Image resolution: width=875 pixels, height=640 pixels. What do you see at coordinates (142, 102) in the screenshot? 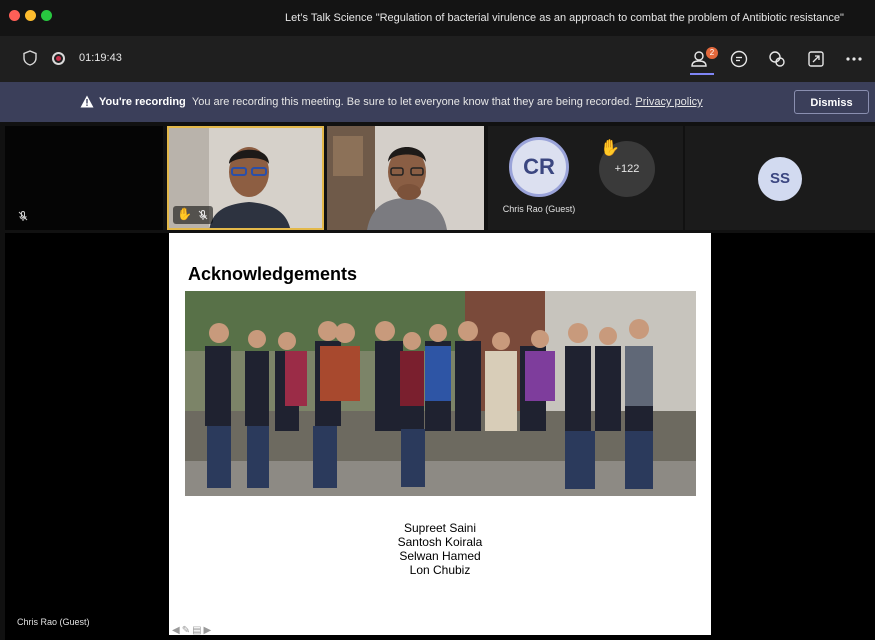
I see `banner-title: You're recording` at bounding box center [142, 102].